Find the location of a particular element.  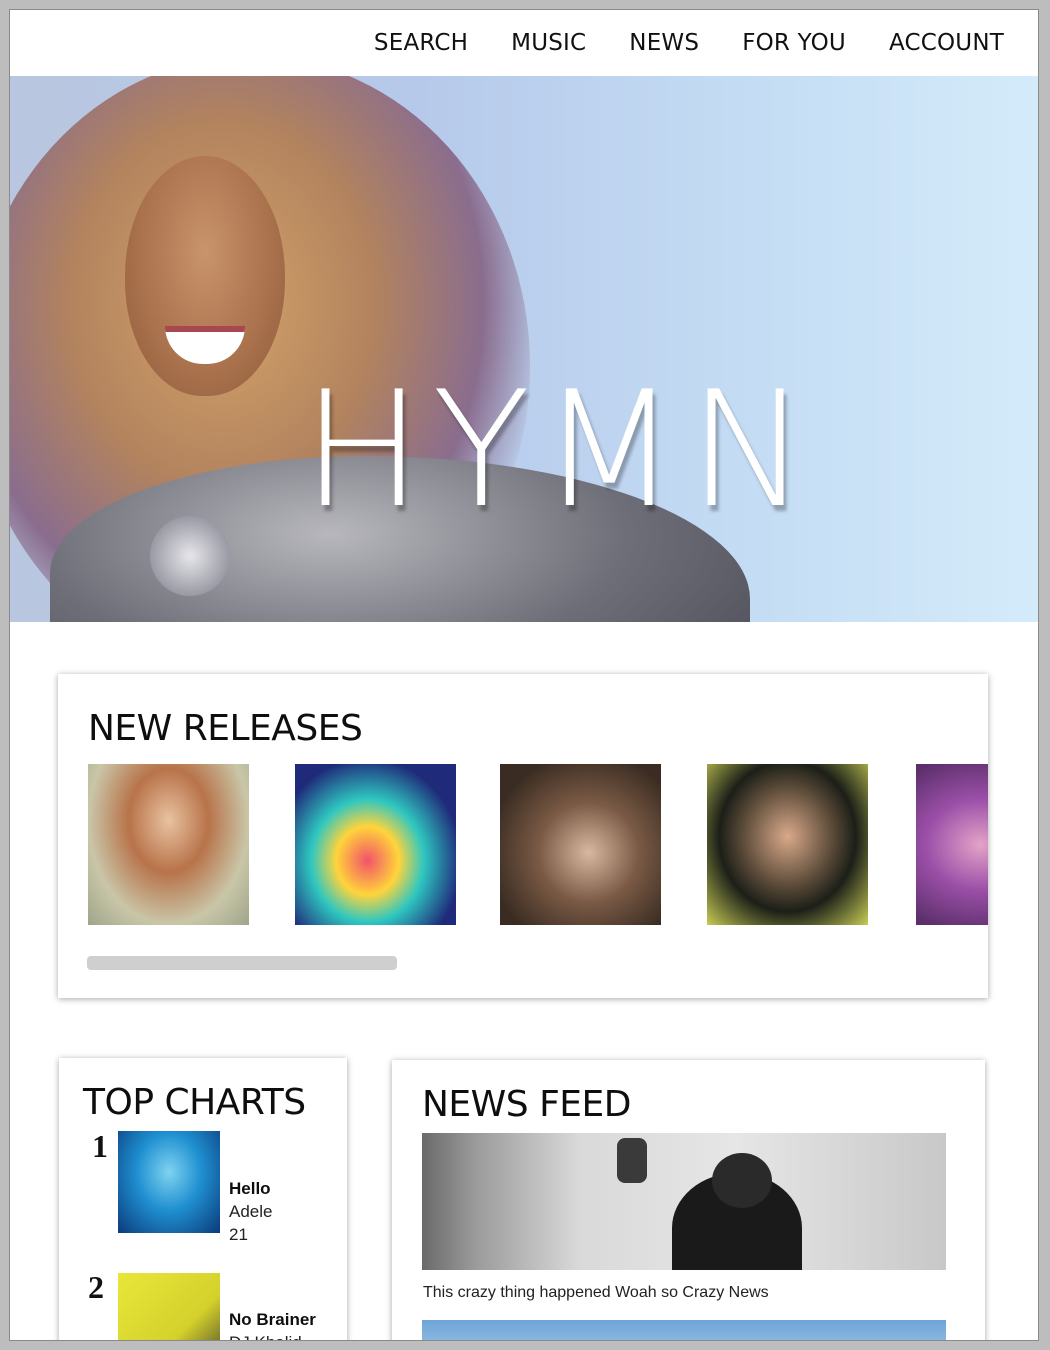

chart-rank-2: 2 is located at coordinates (96, 1287).